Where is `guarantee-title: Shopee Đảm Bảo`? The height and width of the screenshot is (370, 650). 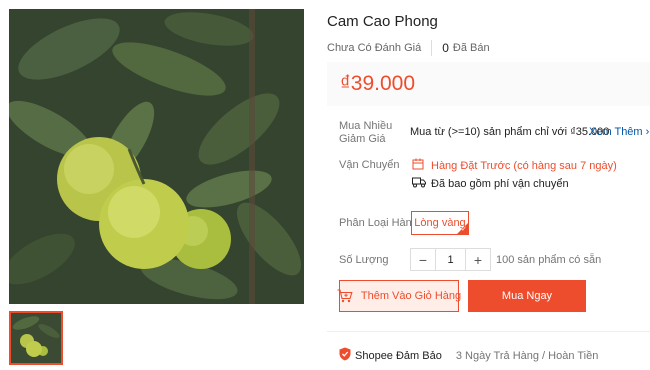
guarantee-title: Shopee Đảm Bảo is located at coordinates (398, 355).